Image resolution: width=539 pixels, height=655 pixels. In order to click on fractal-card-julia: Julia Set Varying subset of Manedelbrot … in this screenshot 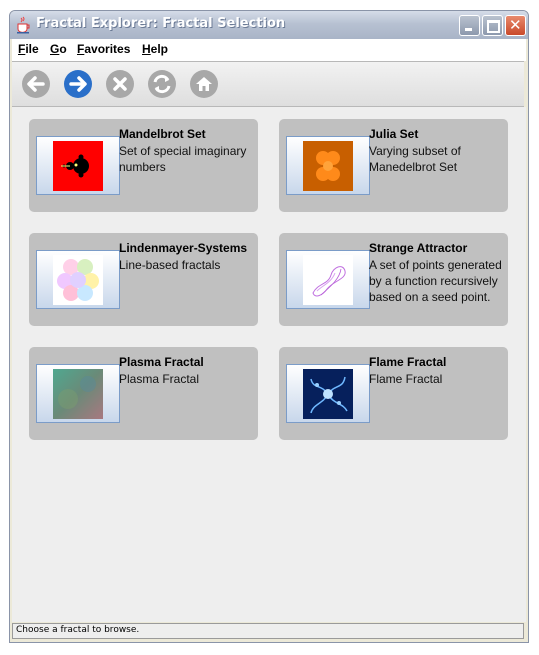, I will do `click(393, 165)`.